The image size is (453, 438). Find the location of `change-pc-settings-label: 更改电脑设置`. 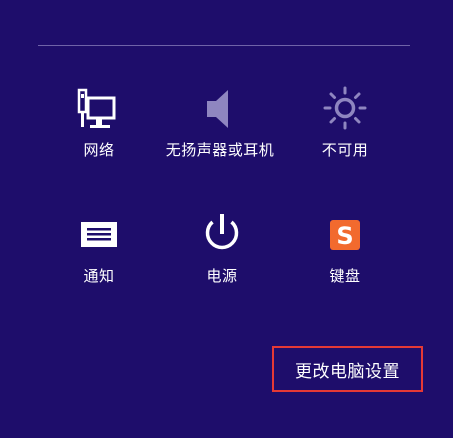

change-pc-settings-label: 更改电脑设置 is located at coordinates (347, 371).